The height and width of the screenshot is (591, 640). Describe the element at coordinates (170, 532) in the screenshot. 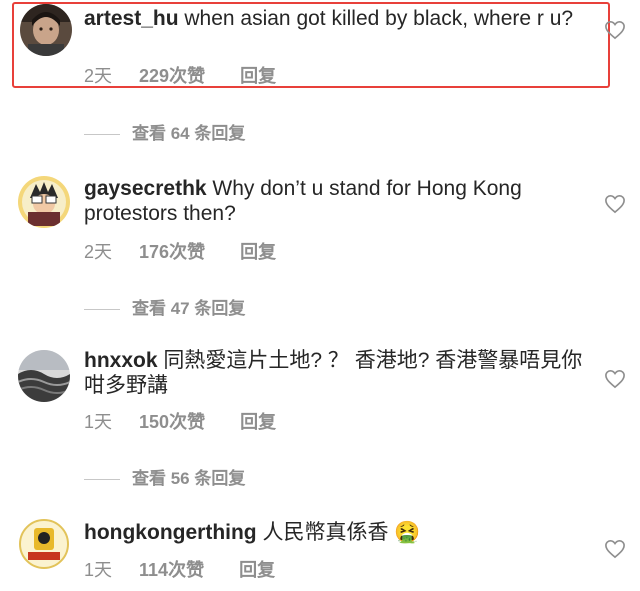

I see `comment-username: hongkongerthing` at that location.